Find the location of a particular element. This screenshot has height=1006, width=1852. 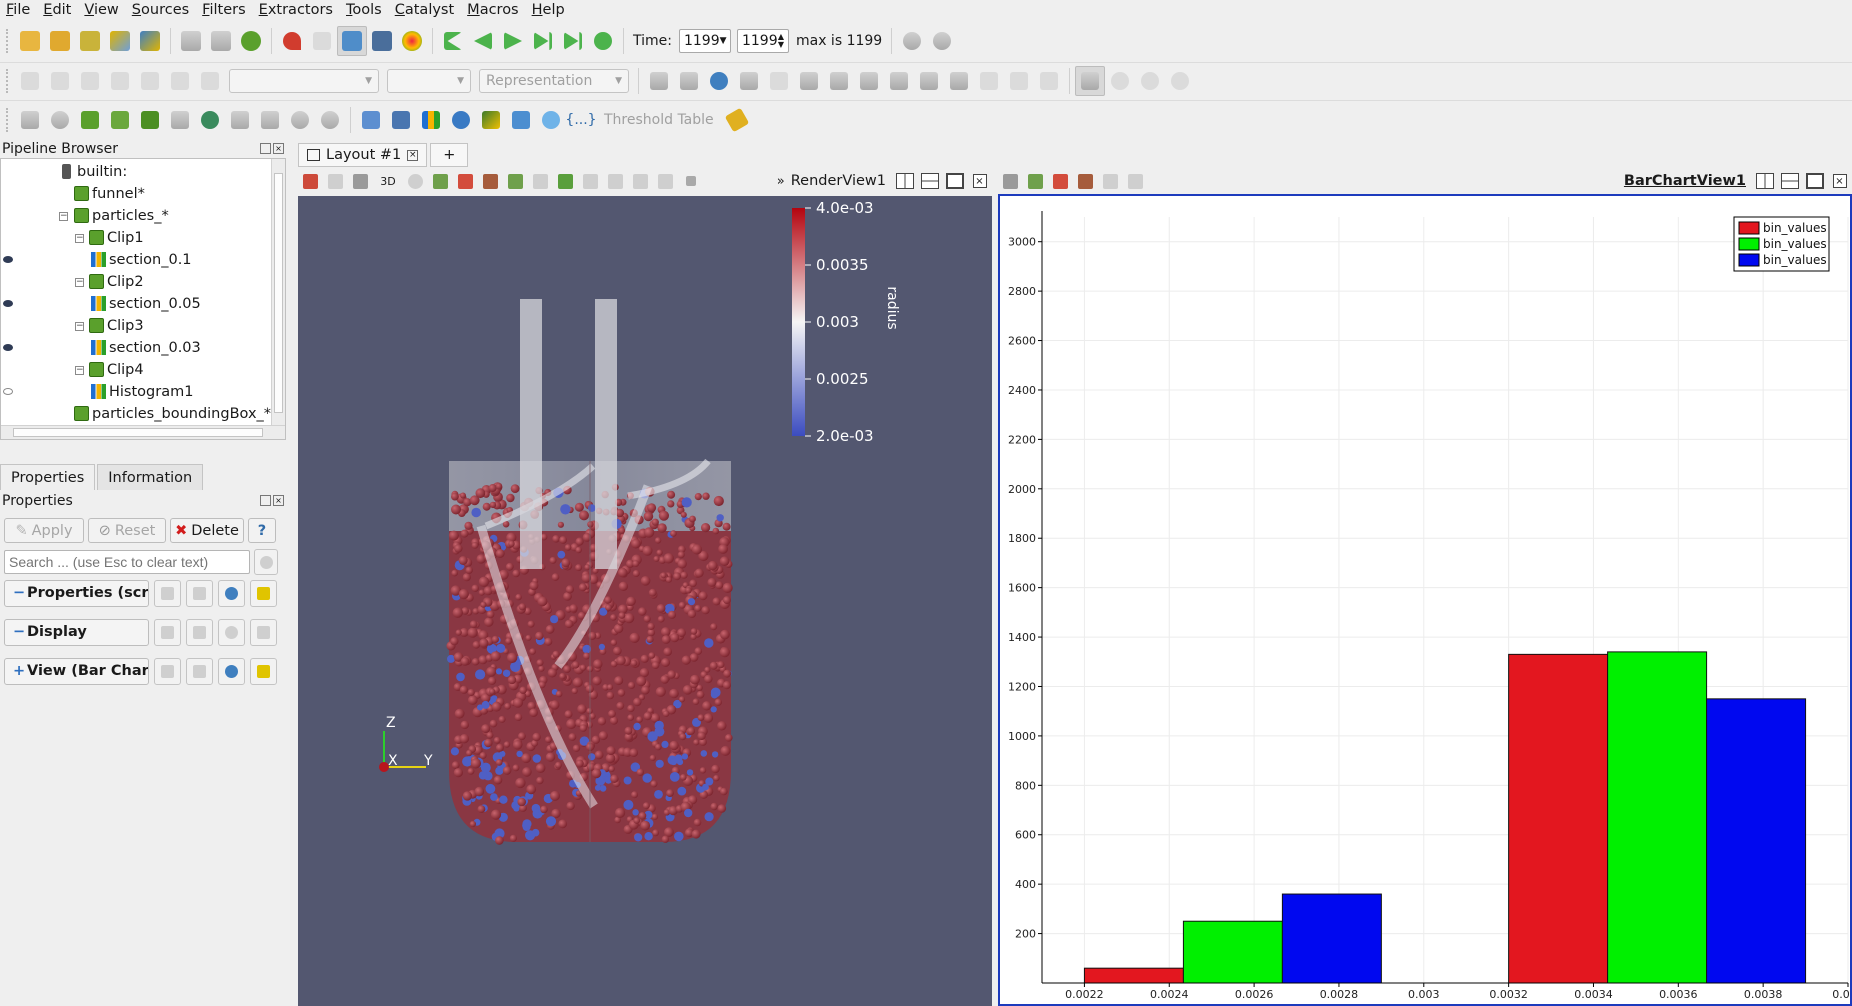

help-button: ? is located at coordinates (262, 530).